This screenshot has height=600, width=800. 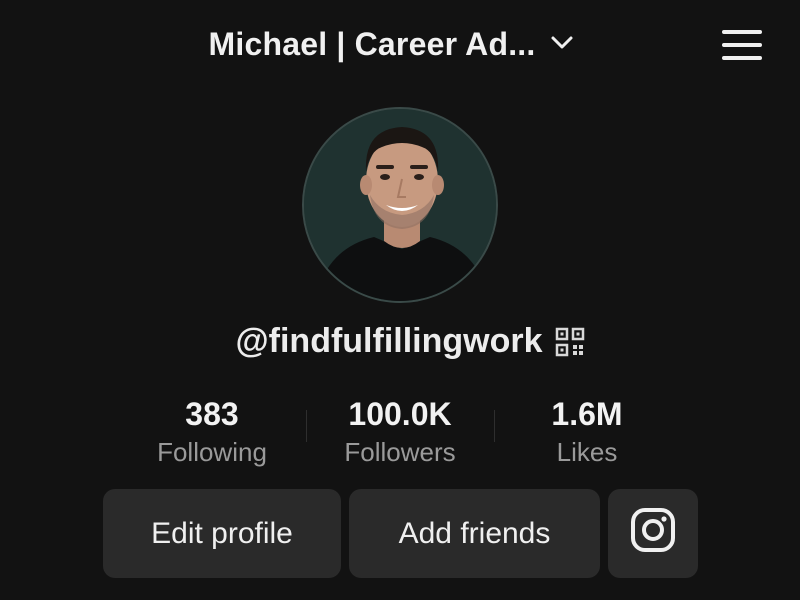 I want to click on stat-followers: 100.0K Followers, so click(x=400, y=430).